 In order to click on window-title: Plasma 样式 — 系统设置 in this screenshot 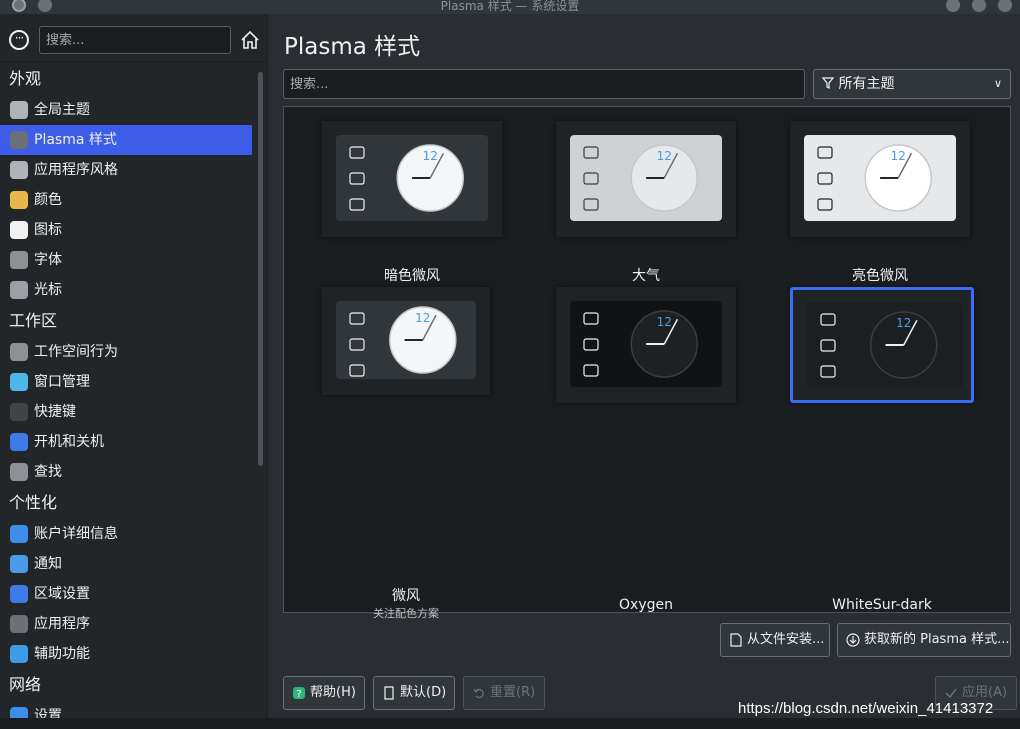, I will do `click(510, 6)`.